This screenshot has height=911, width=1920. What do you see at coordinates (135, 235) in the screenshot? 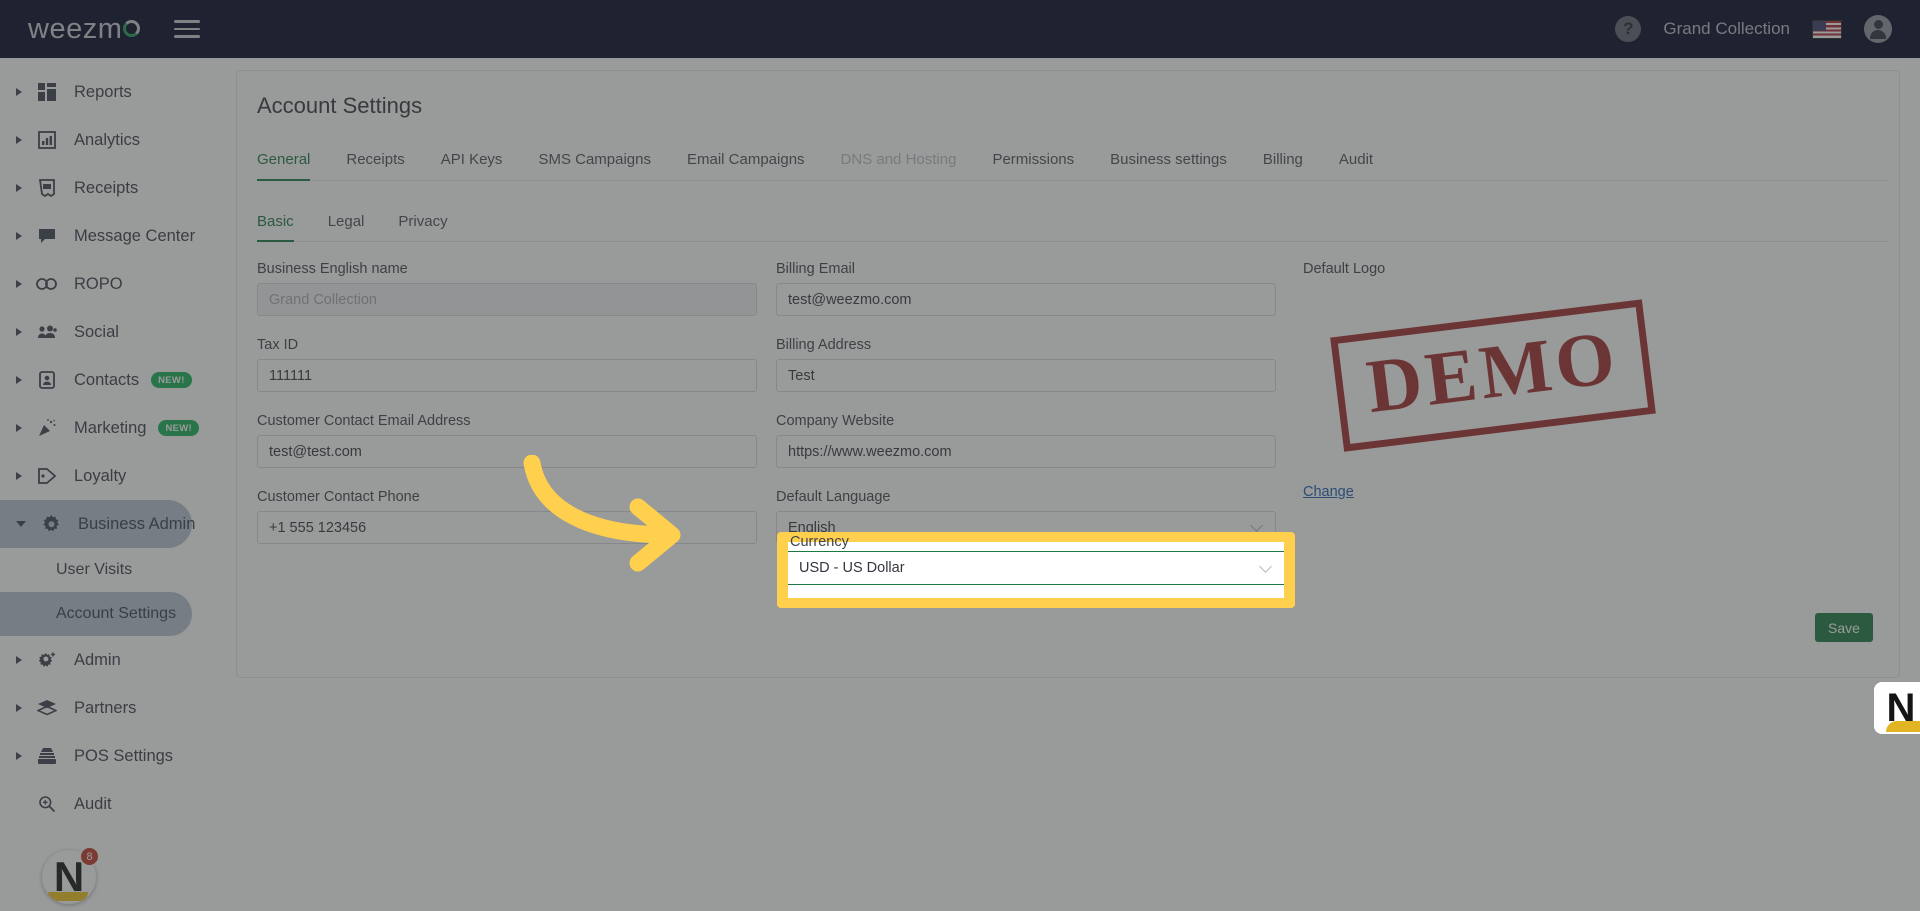
I see `sidebar-item-label: Message Center` at bounding box center [135, 235].